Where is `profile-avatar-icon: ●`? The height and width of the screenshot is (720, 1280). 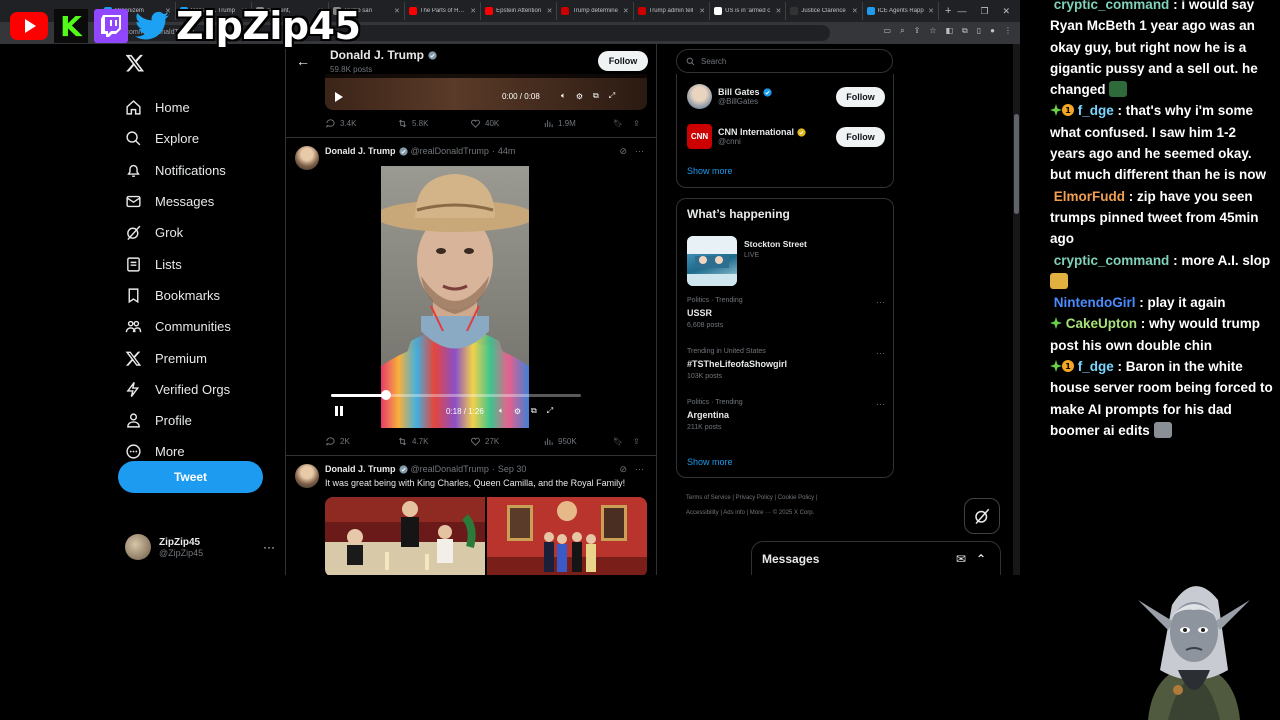 profile-avatar-icon: ● is located at coordinates (992, 31).